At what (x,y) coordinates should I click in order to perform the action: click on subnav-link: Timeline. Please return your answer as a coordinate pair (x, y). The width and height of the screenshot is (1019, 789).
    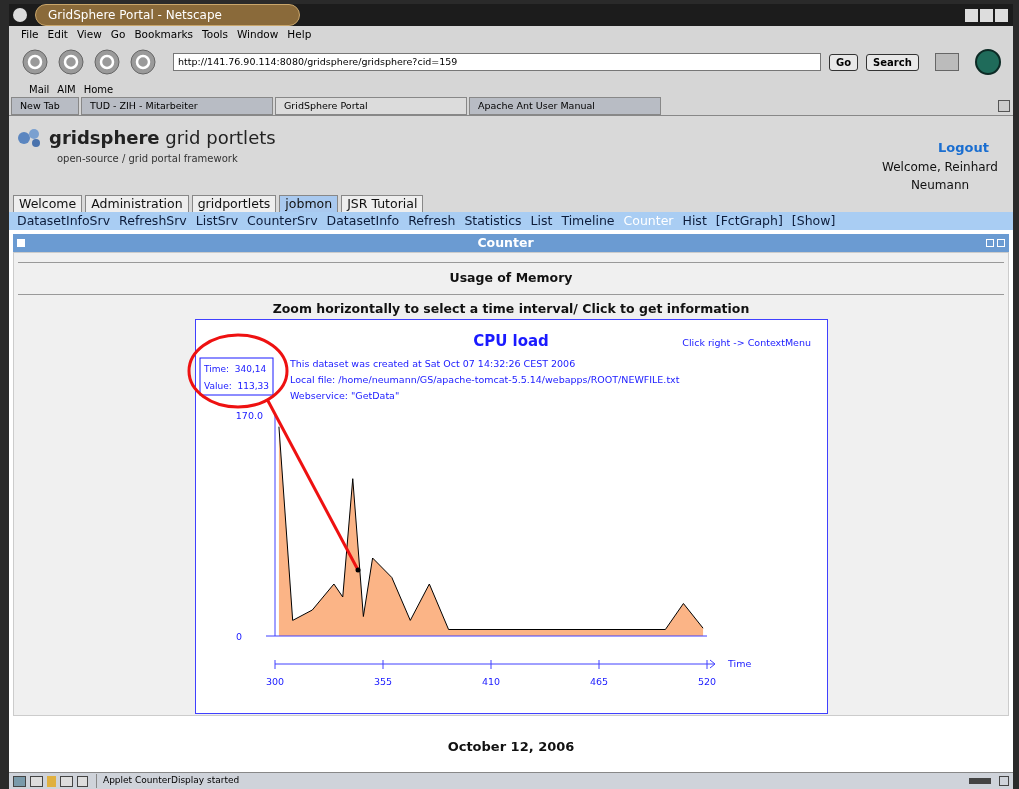
    Looking at the image, I should click on (588, 221).